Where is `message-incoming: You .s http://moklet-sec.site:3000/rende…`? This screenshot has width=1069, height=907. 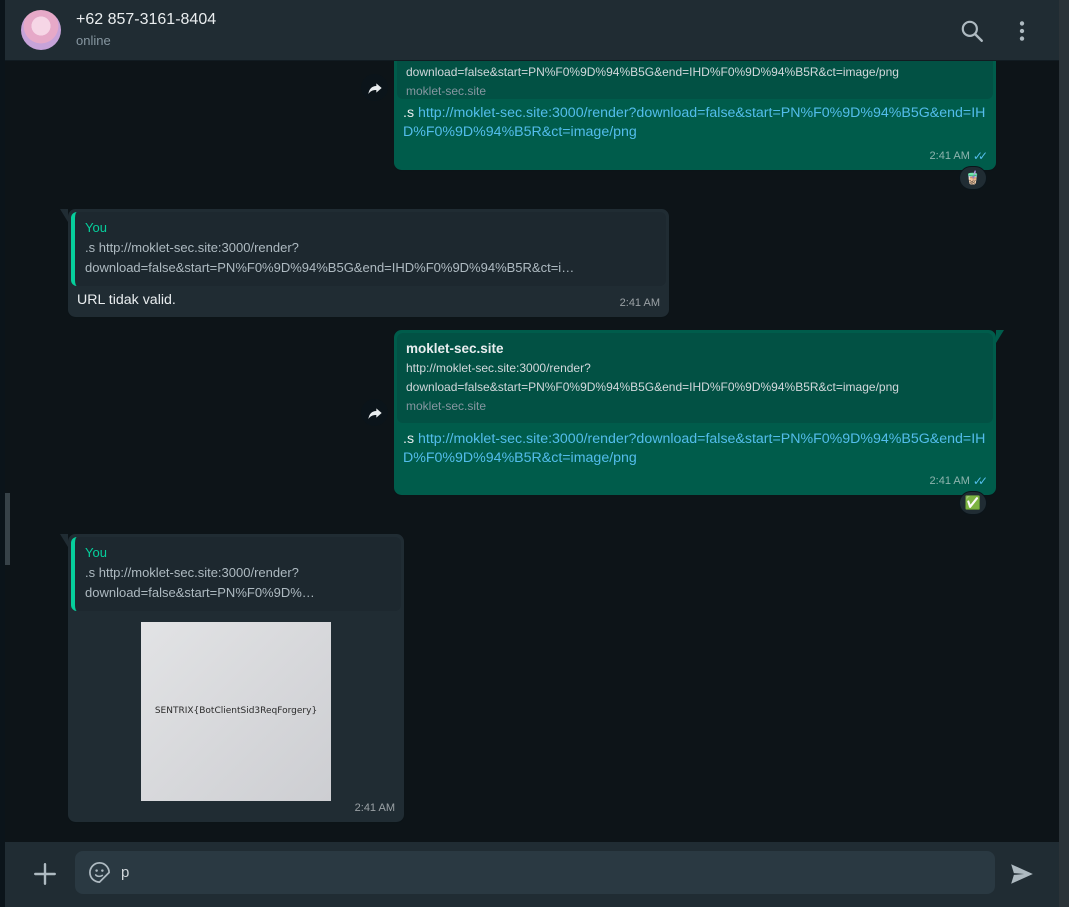 message-incoming: You .s http://moklet-sec.site:3000/rende… is located at coordinates (364, 263).